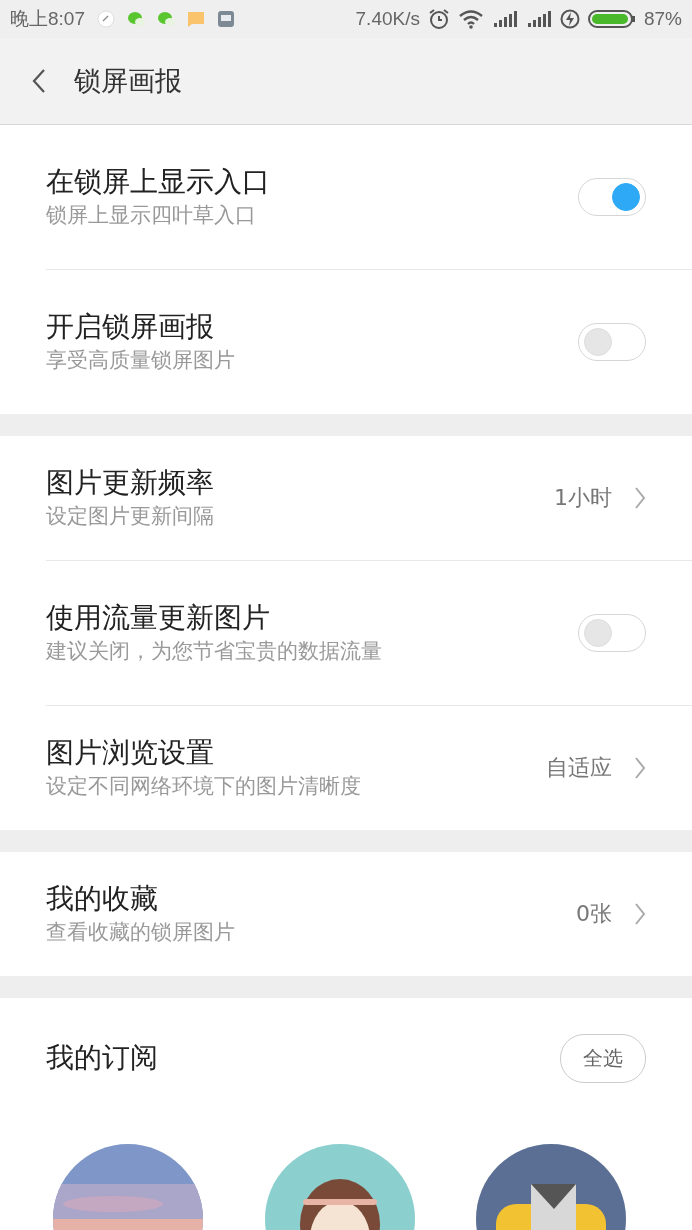 The height and width of the screenshot is (1230, 692). What do you see at coordinates (141, 360) in the screenshot?
I see `row-subtitle: 享受高质量锁屏图片` at bounding box center [141, 360].